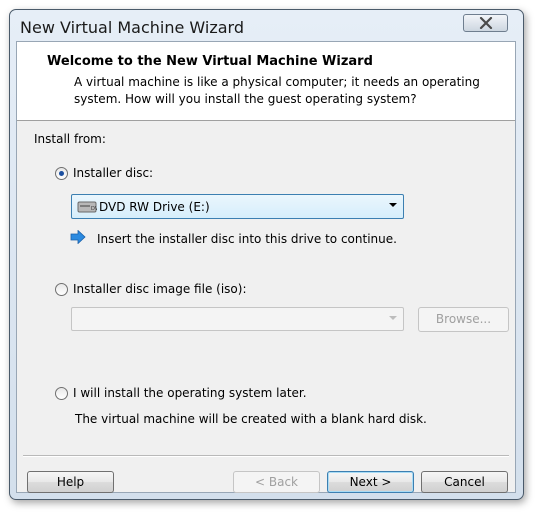  I want to click on help-button: Help, so click(70, 482).